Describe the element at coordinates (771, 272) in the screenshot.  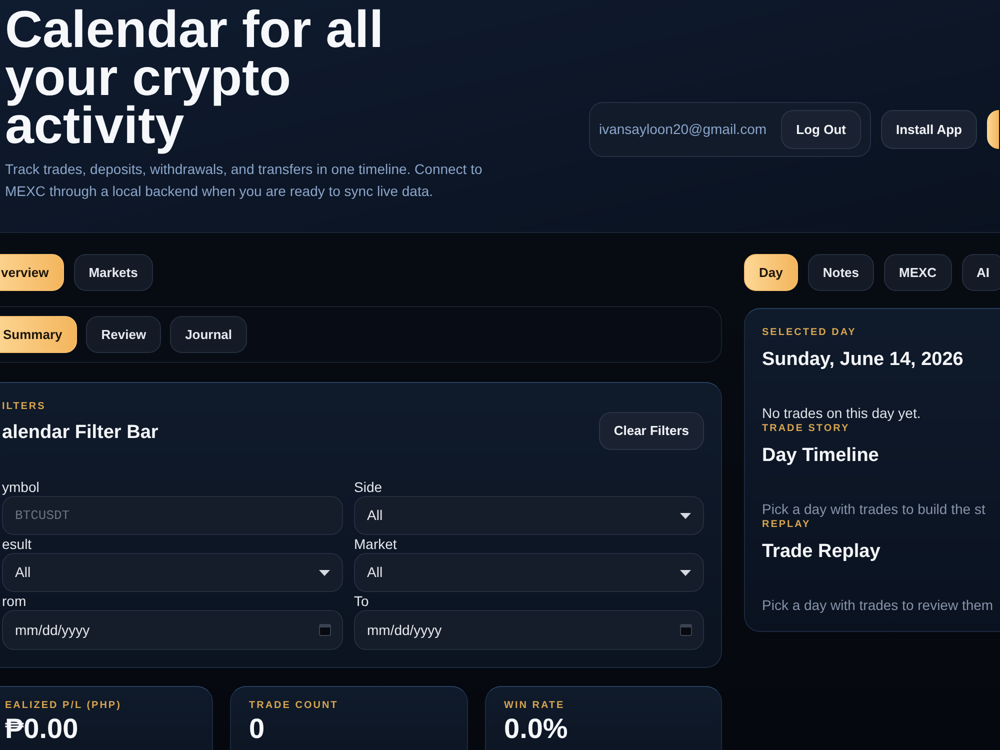
I see `tab: Day` at that location.